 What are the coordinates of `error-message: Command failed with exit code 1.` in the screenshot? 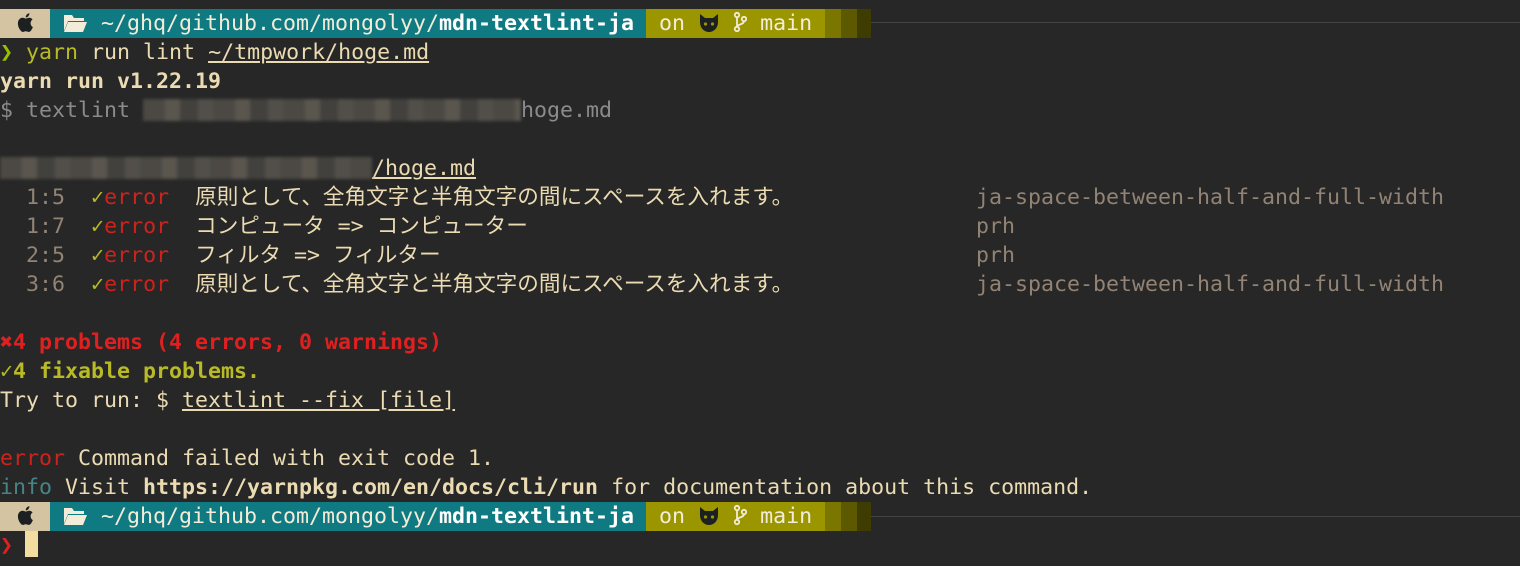 It's located at (280, 458).